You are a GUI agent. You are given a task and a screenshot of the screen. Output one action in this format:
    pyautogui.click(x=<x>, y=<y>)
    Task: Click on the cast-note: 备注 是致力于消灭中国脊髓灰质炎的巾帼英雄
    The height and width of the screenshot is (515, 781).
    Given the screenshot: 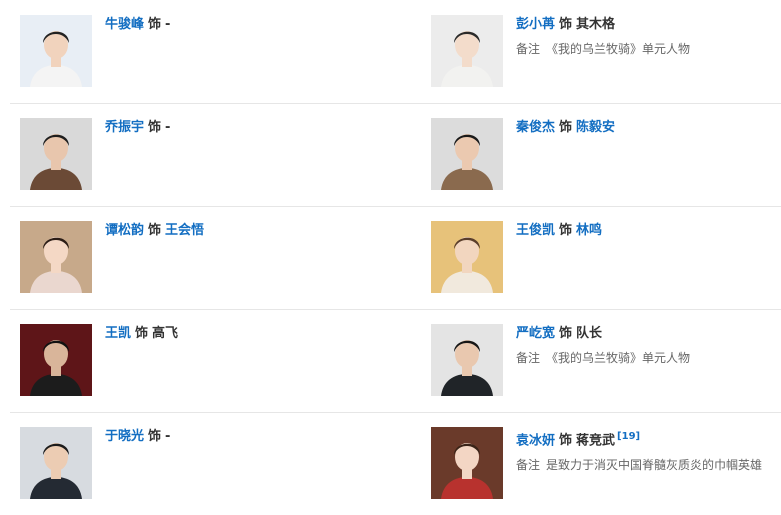 What is the action you would take?
    pyautogui.click(x=648, y=465)
    